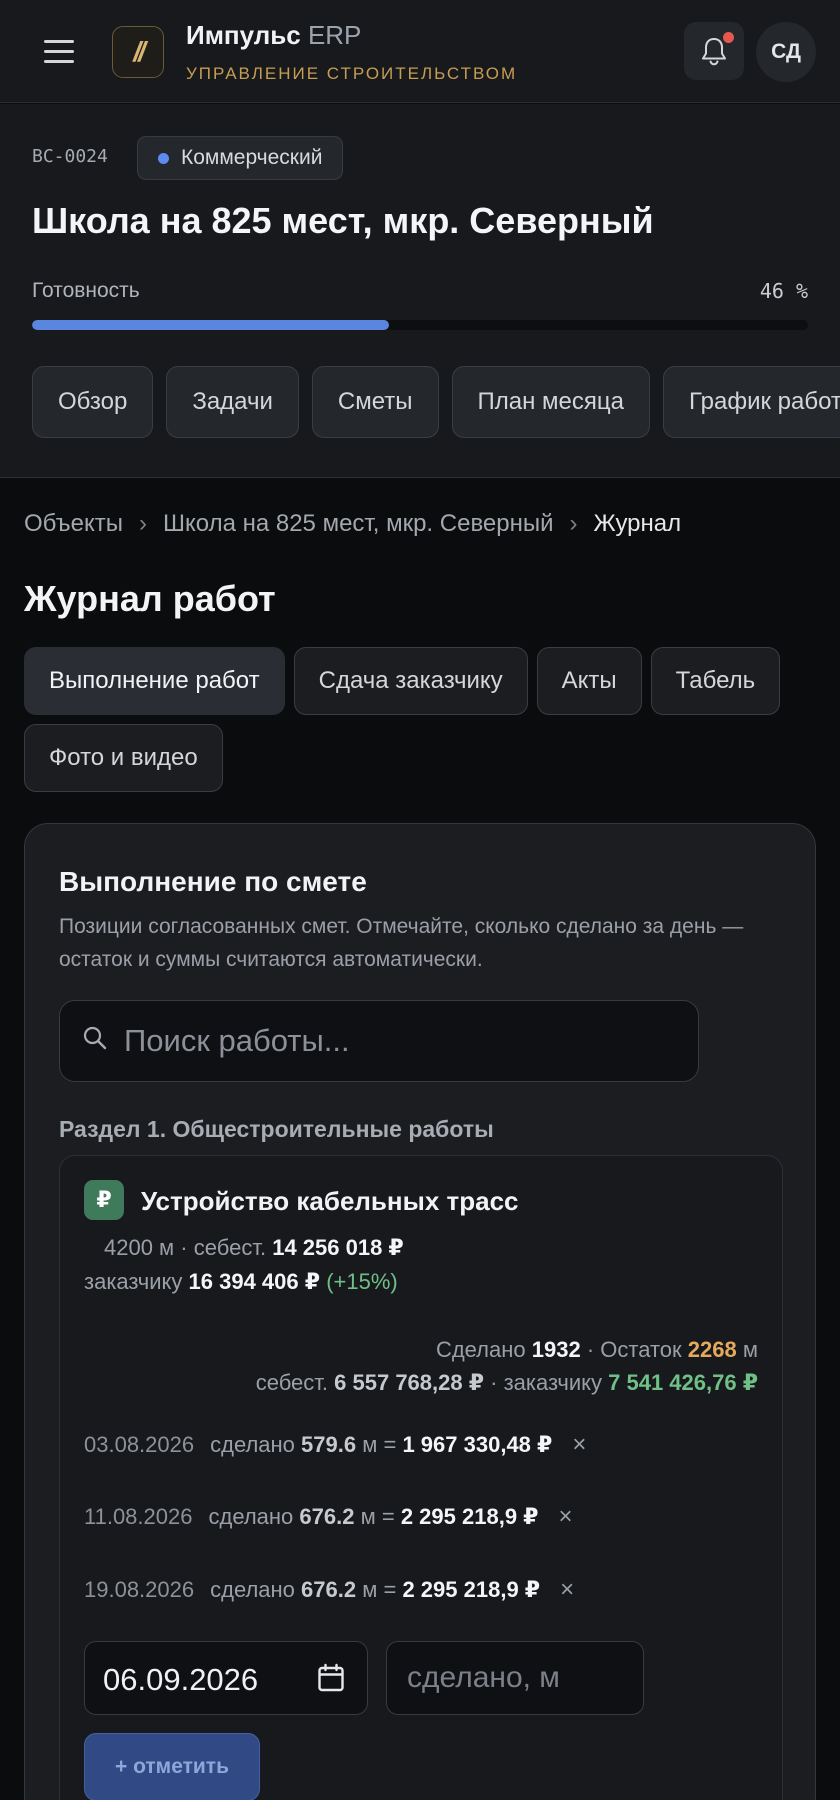 Image resolution: width=840 pixels, height=1800 pixels. Describe the element at coordinates (750, 1349) in the screenshot. I see `unit-label: м` at that location.